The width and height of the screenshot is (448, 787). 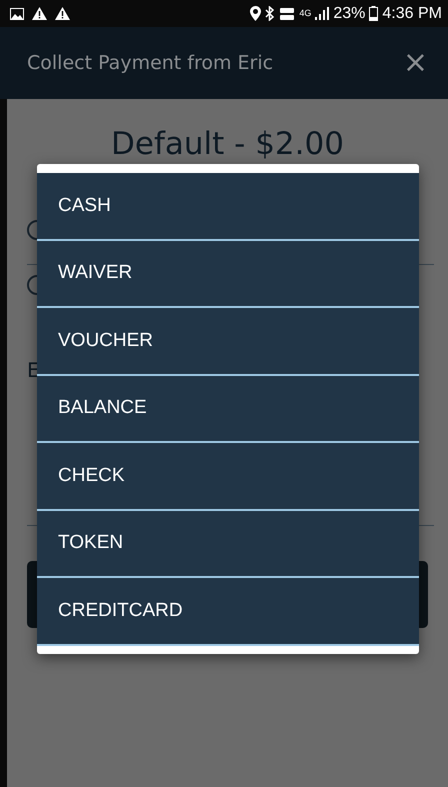 I want to click on location-icon, so click(x=256, y=13).